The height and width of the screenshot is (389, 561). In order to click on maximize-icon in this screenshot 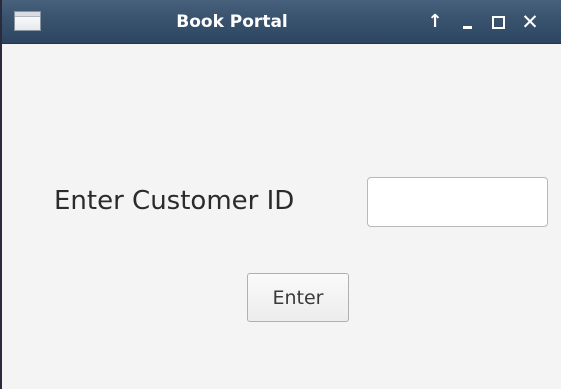, I will do `click(499, 22)`.